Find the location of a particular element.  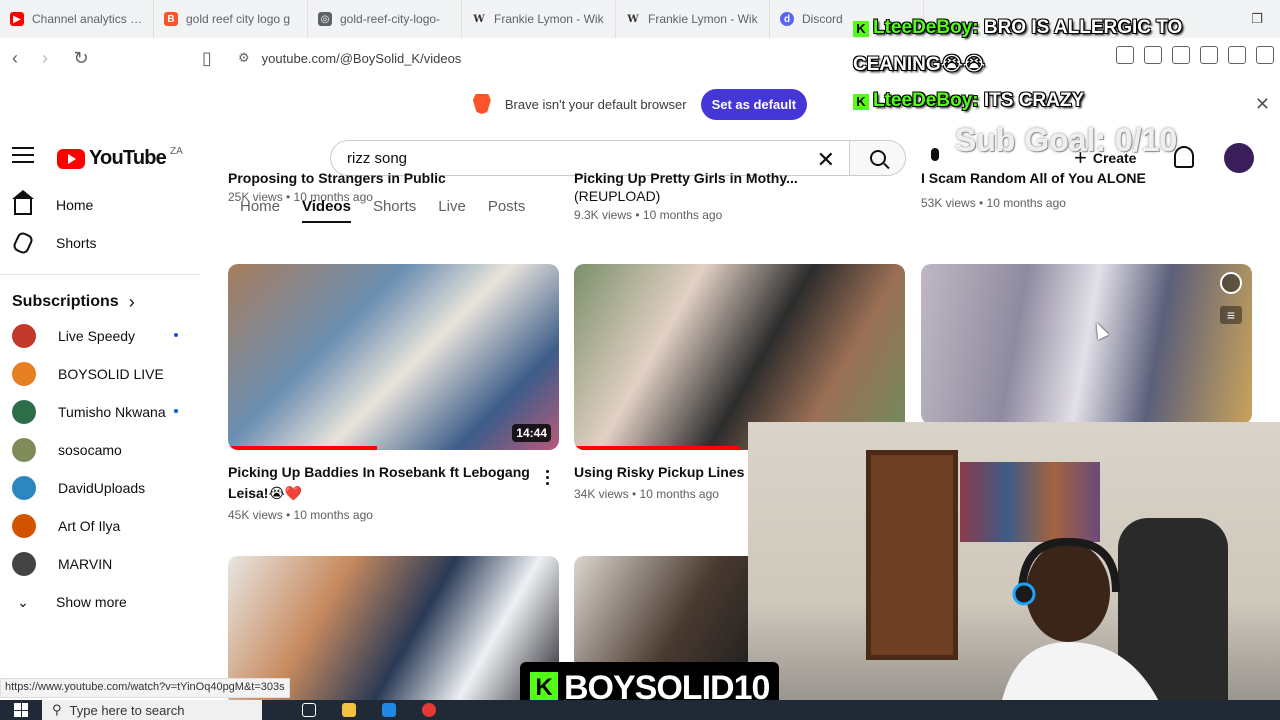

sidebar-channel: Tumisho Nkwana is located at coordinates (100, 412).